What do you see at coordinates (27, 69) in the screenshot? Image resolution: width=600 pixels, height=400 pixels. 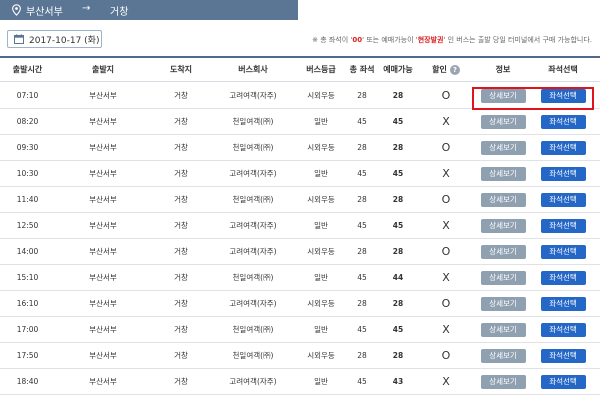 I see `header-departure-time: 출발시간` at bounding box center [27, 69].